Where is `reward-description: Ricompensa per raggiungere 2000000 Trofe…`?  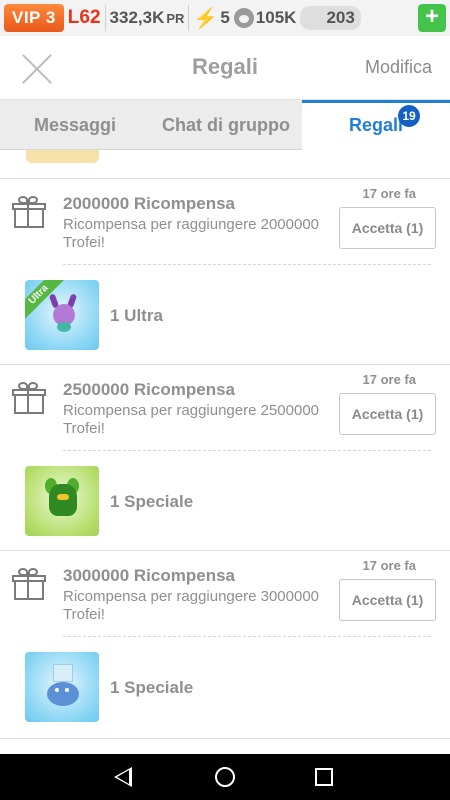
reward-description: Ricompensa per raggiungere 2000000 Trofe… is located at coordinates (191, 233).